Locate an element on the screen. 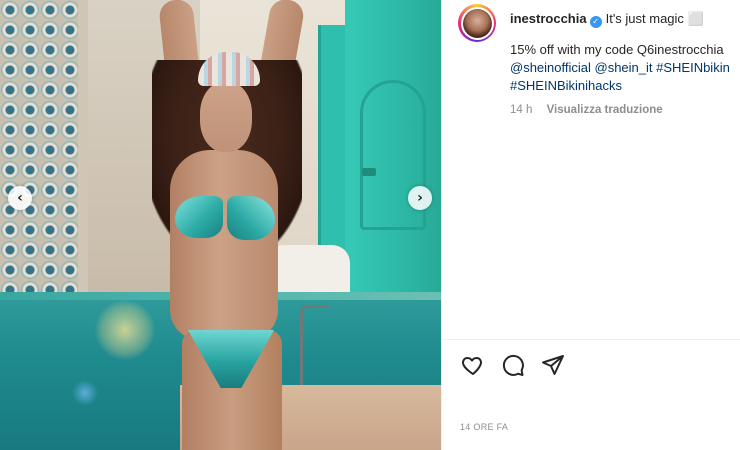 This screenshot has width=740, height=450. paper-plane-icon is located at coordinates (553, 365).